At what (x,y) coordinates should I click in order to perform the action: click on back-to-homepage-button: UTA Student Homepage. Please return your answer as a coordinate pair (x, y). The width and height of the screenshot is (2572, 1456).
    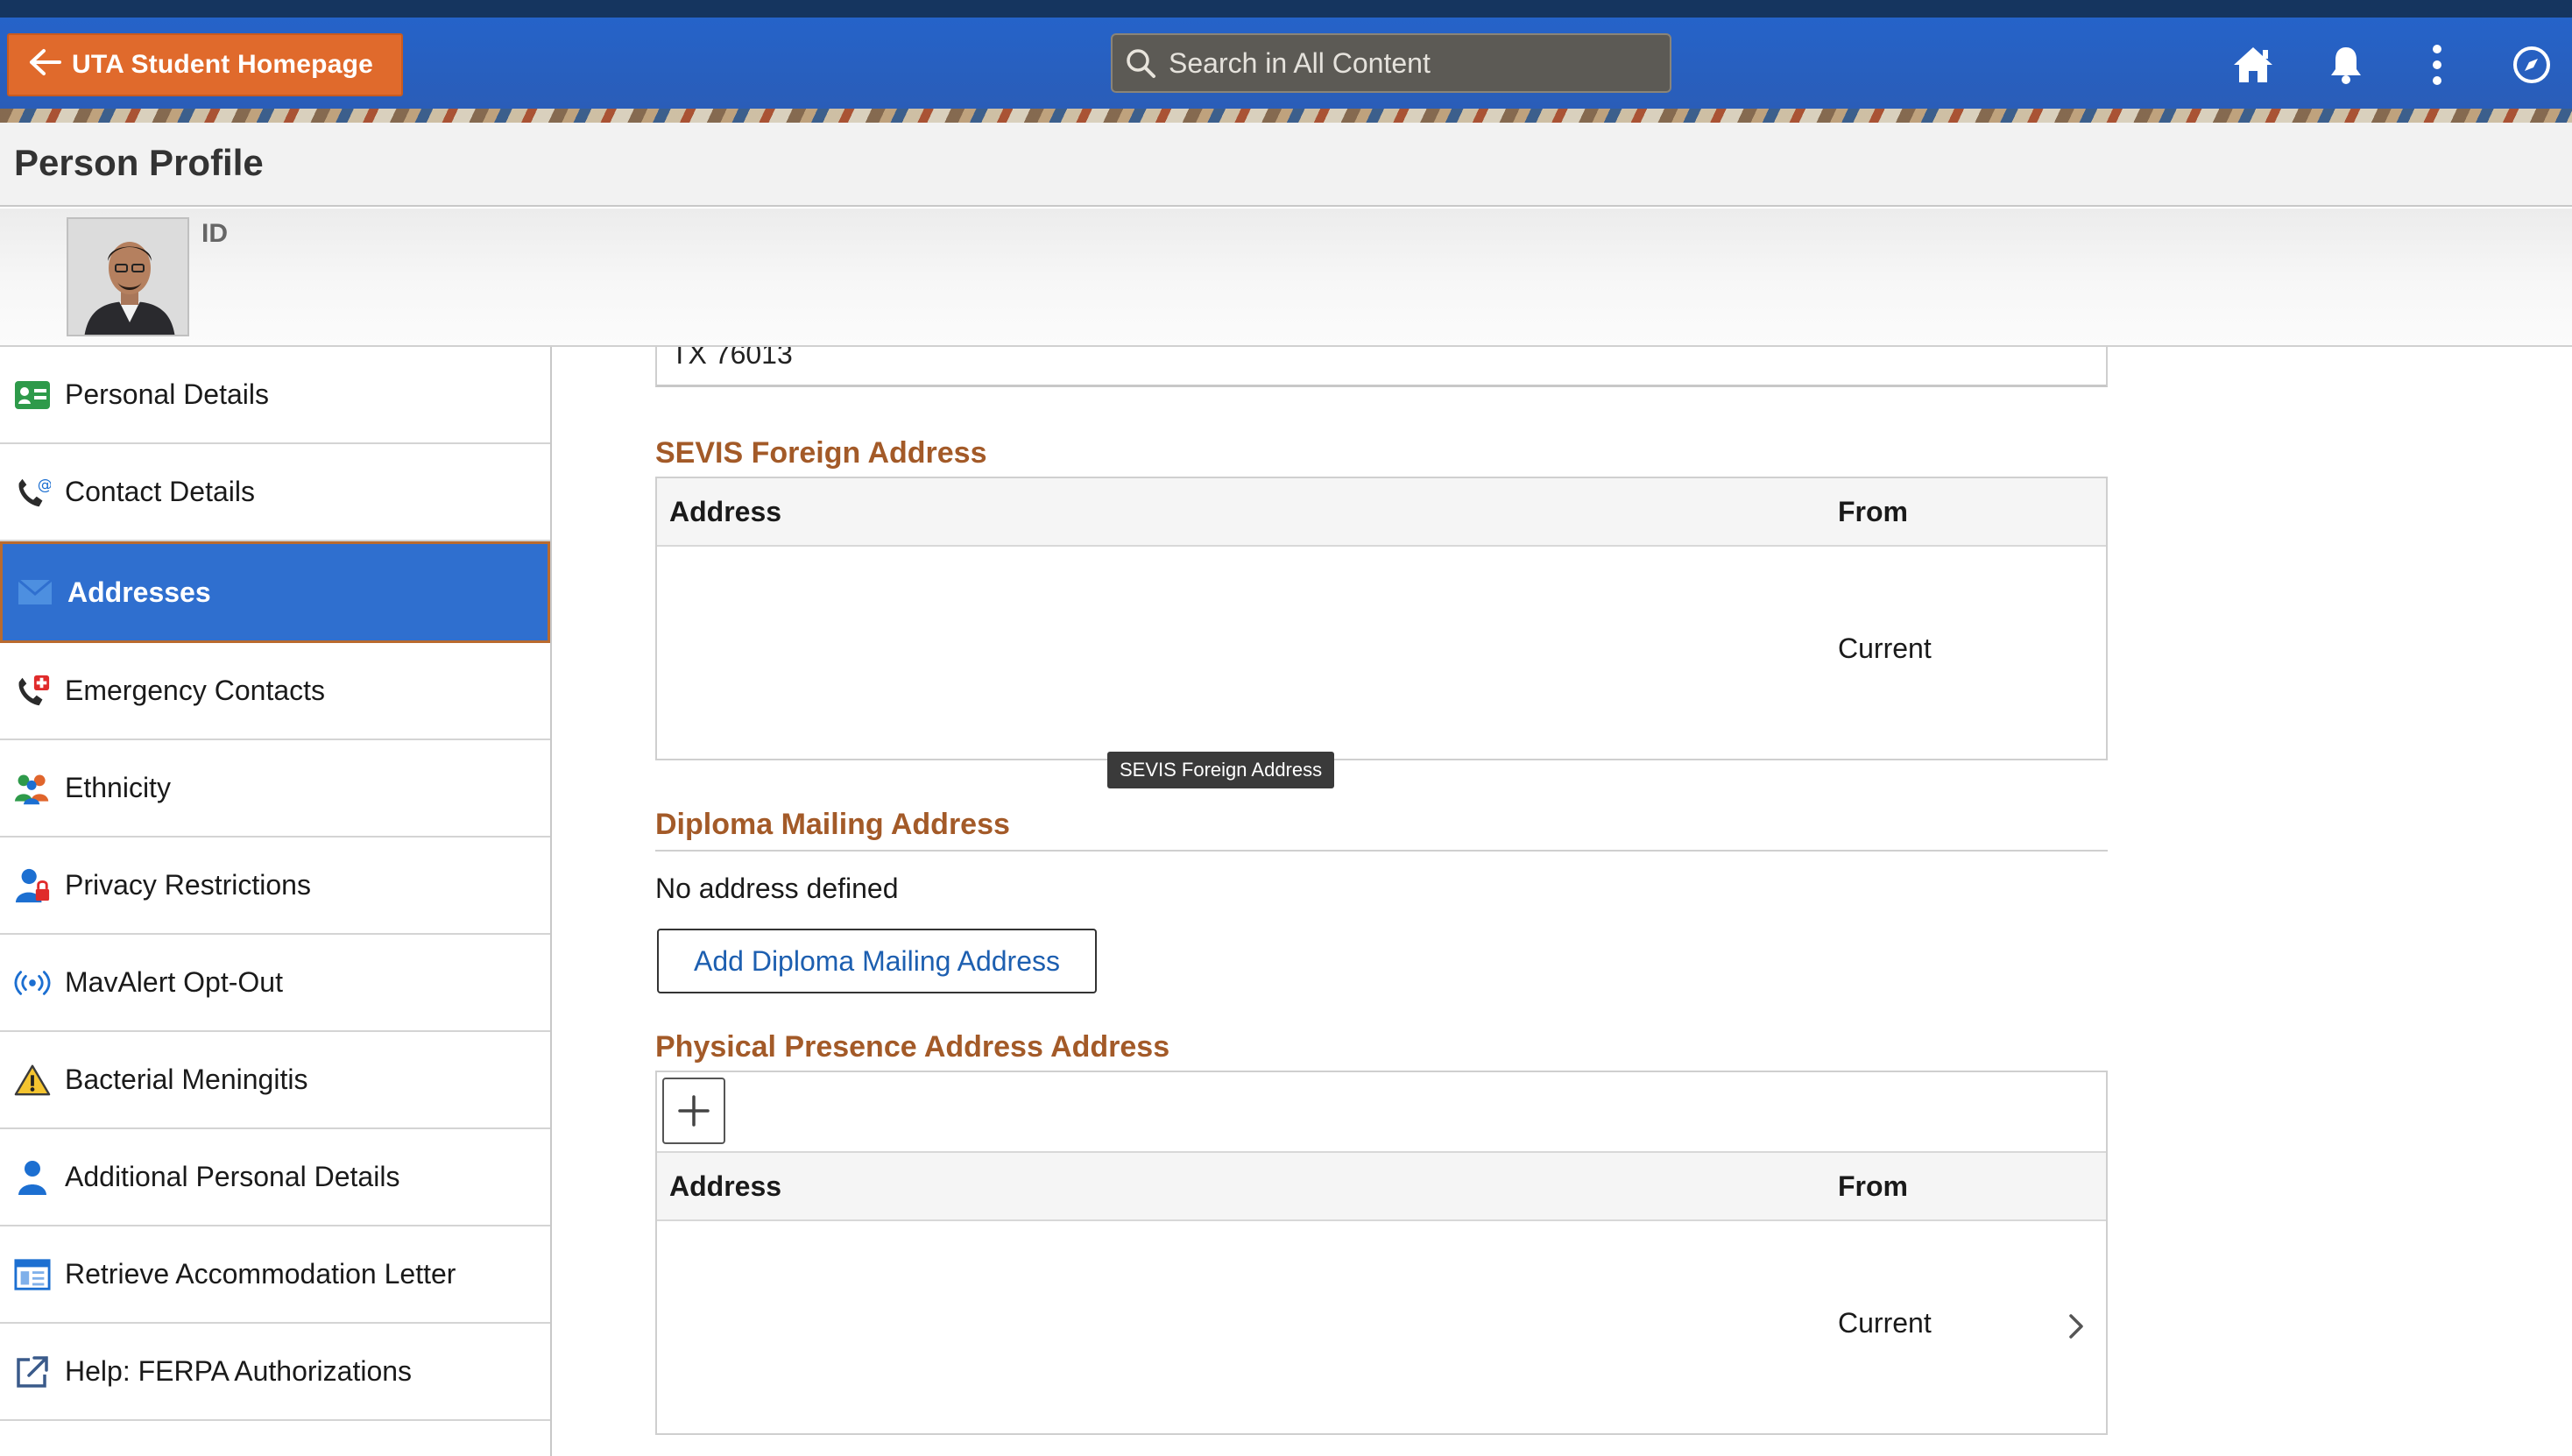
    Looking at the image, I should click on (205, 64).